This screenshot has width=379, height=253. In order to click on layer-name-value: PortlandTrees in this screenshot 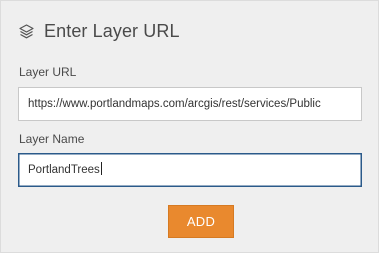, I will do `click(64, 170)`.